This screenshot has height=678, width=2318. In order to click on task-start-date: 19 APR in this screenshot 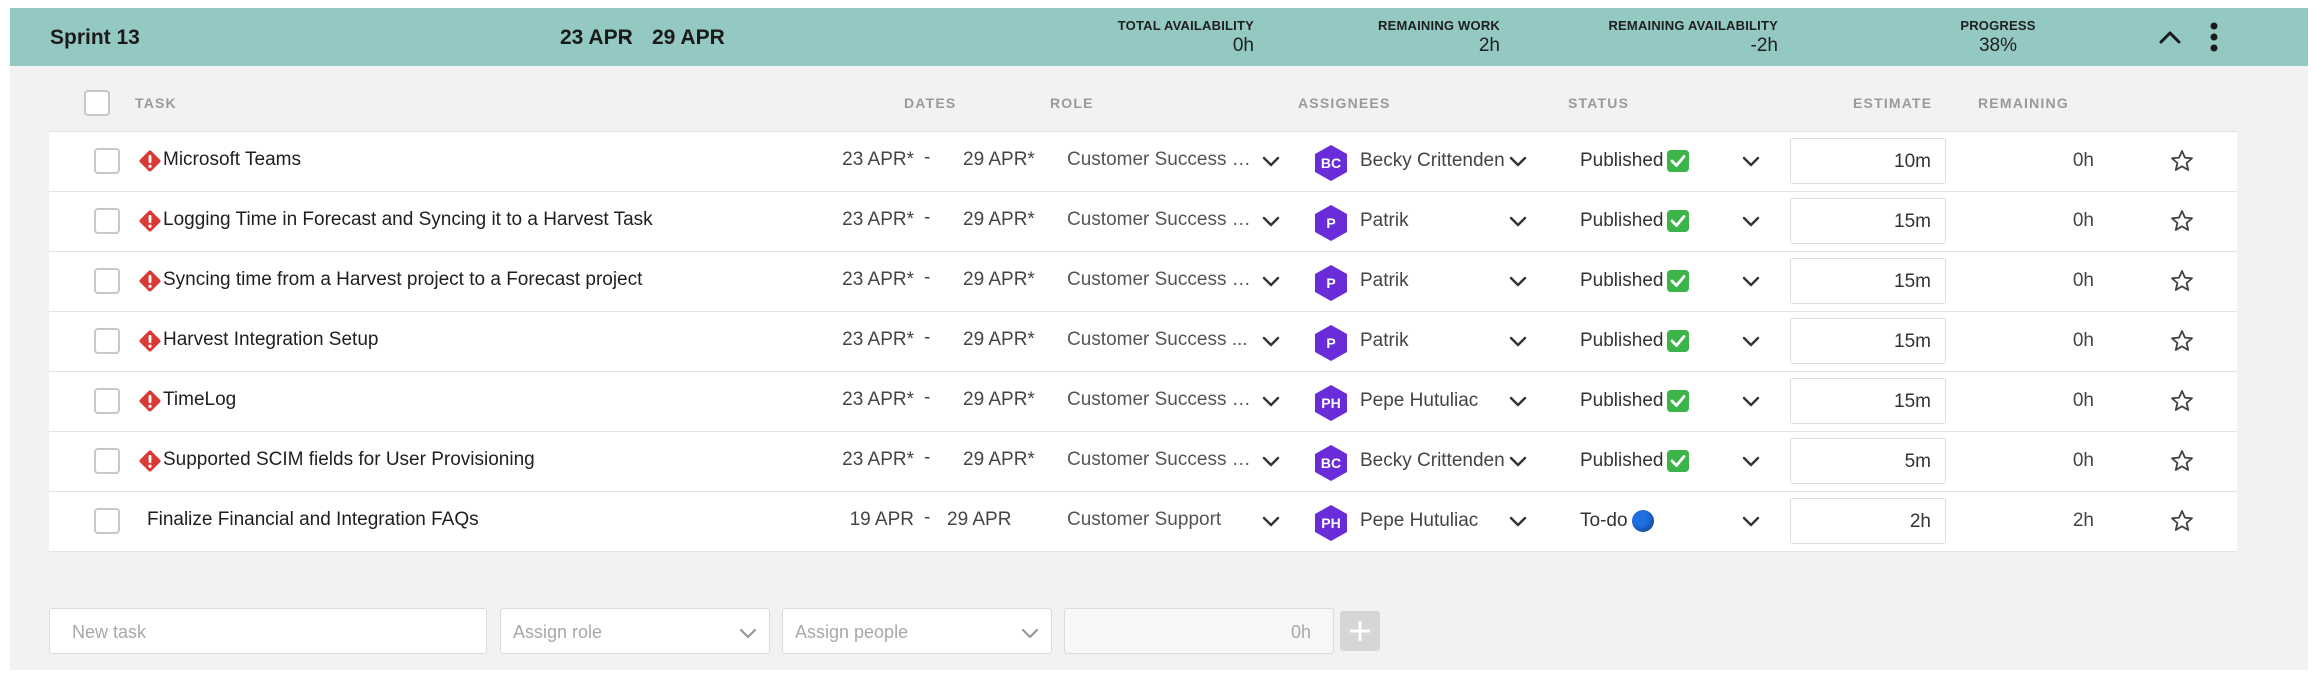, I will do `click(869, 520)`.